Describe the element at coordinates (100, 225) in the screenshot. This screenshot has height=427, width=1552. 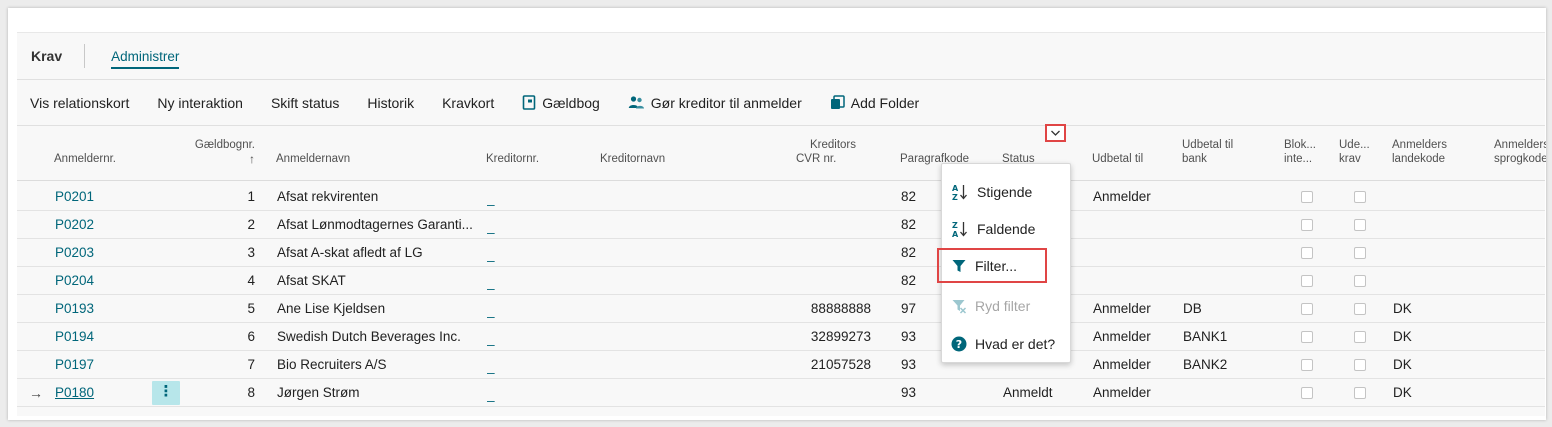
I see `cell-anmeldernr: P0202` at that location.